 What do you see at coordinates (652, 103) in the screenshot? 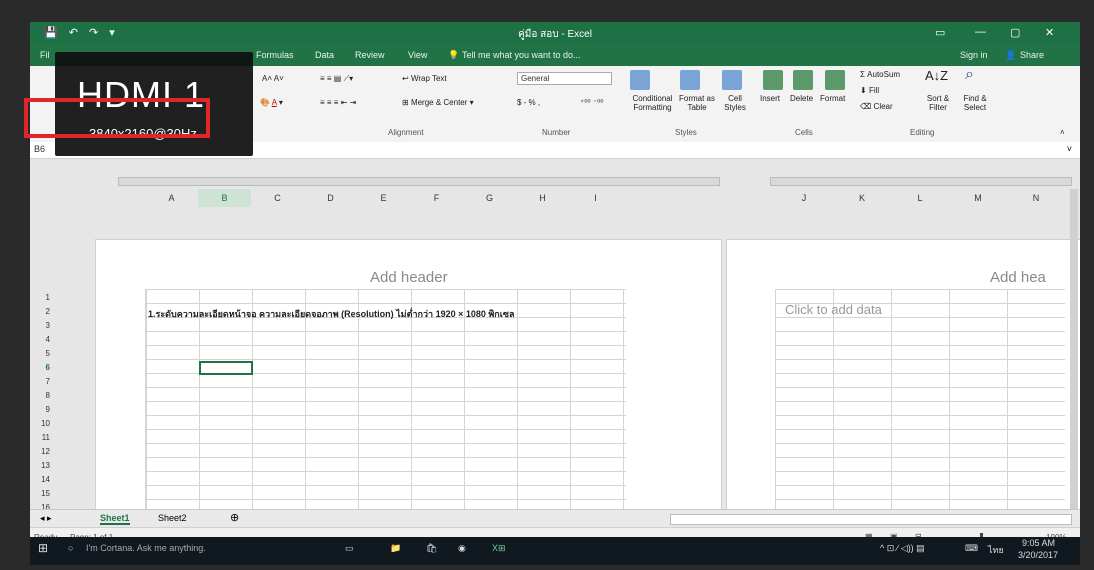
I see `conditional-formatting-button: Conditional Formatting` at bounding box center [652, 103].